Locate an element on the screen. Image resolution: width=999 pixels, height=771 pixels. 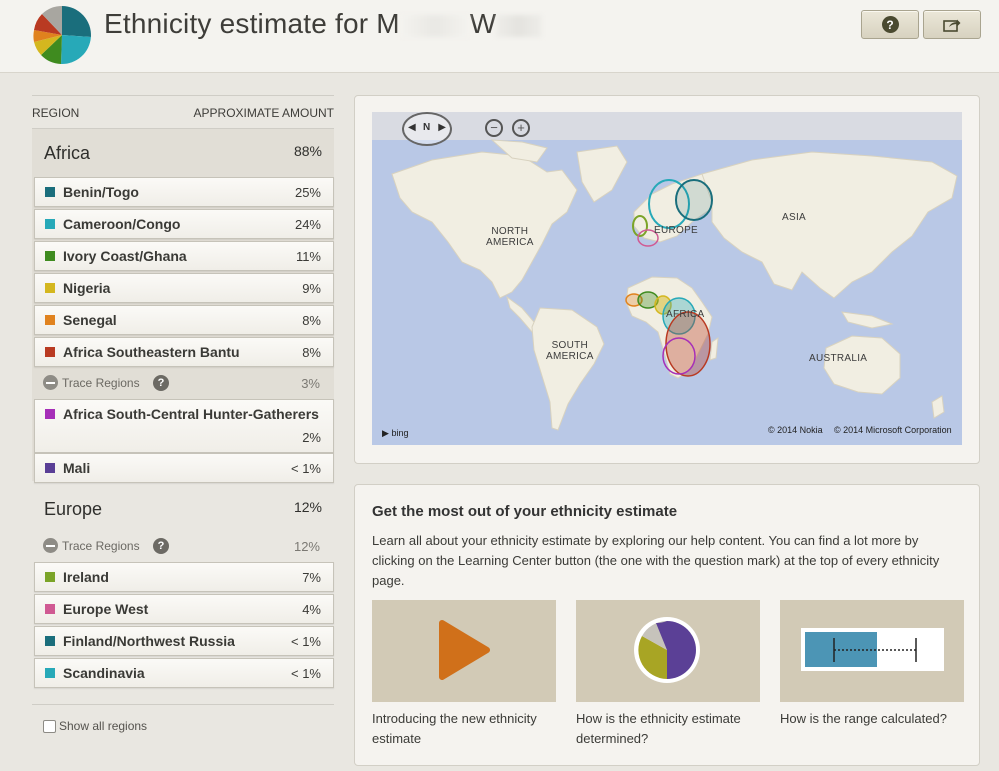
page-header: Ethnicity estimate for MW ? is located at coordinates (499, 36).